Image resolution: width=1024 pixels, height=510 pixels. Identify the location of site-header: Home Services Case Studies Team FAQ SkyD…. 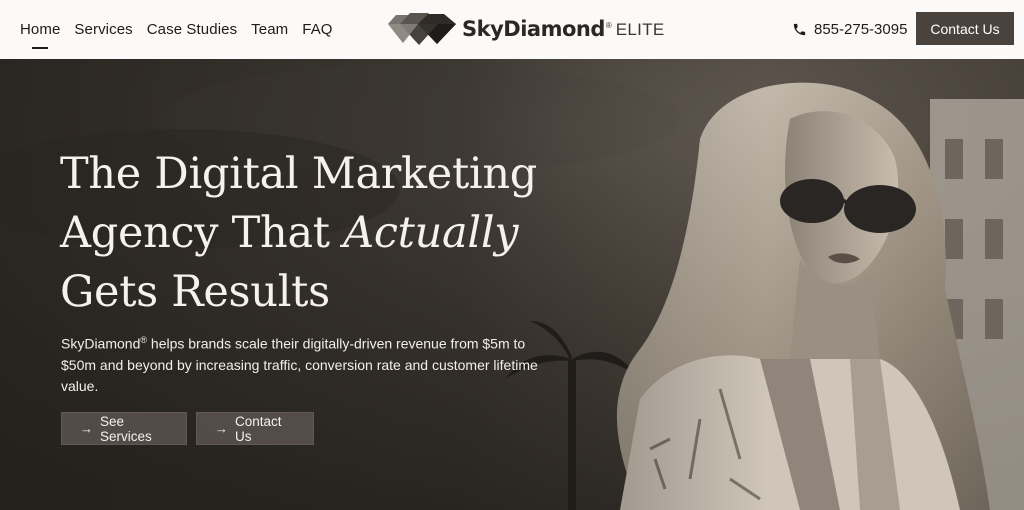
(512, 29).